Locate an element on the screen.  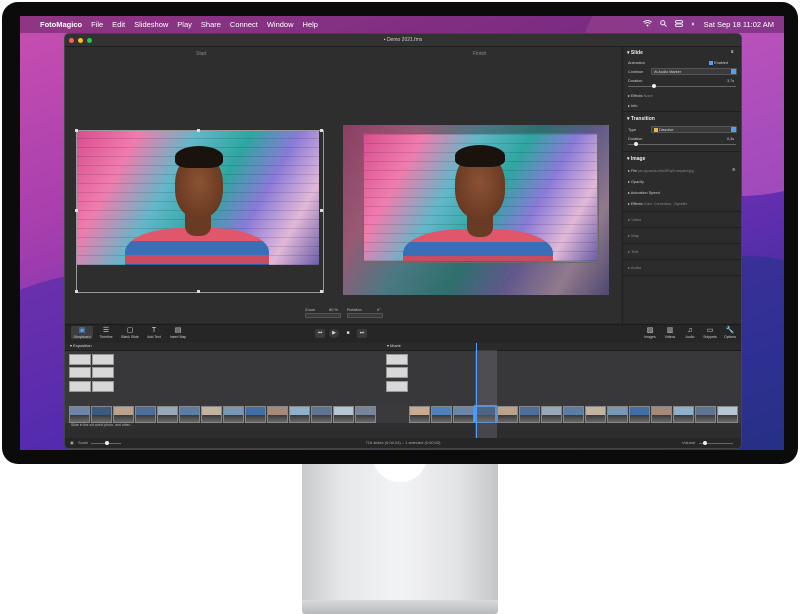
menu-connect: Connect is located at coordinates (244, 24).